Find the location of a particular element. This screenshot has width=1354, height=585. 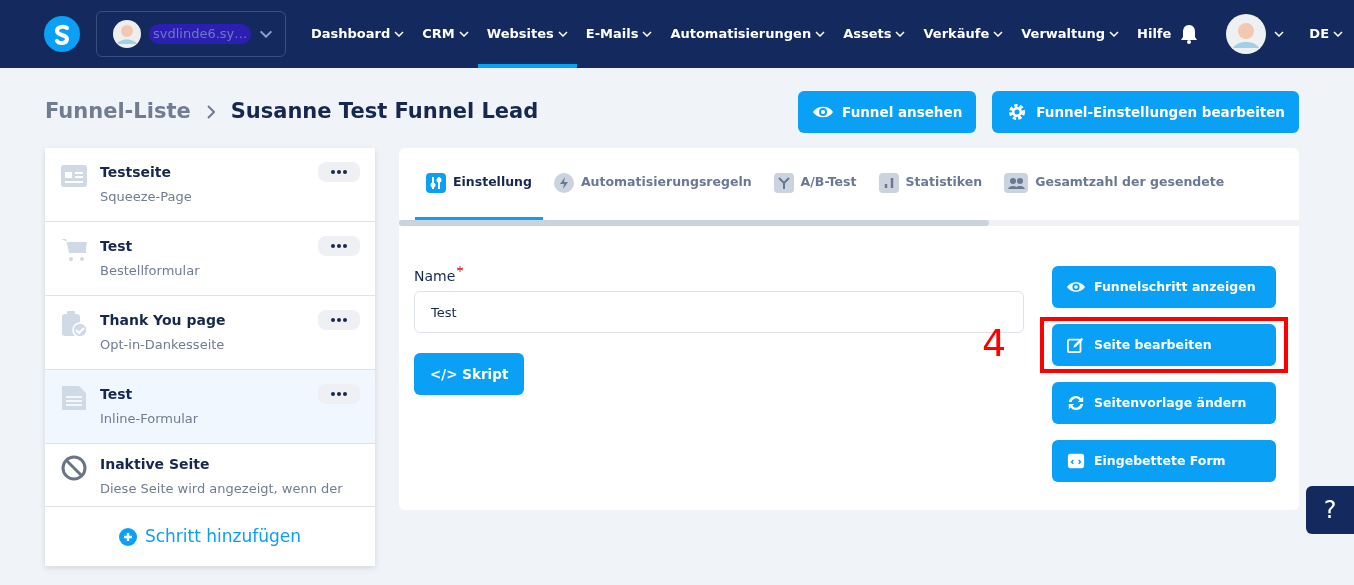

step-title: Testseite is located at coordinates (136, 172).